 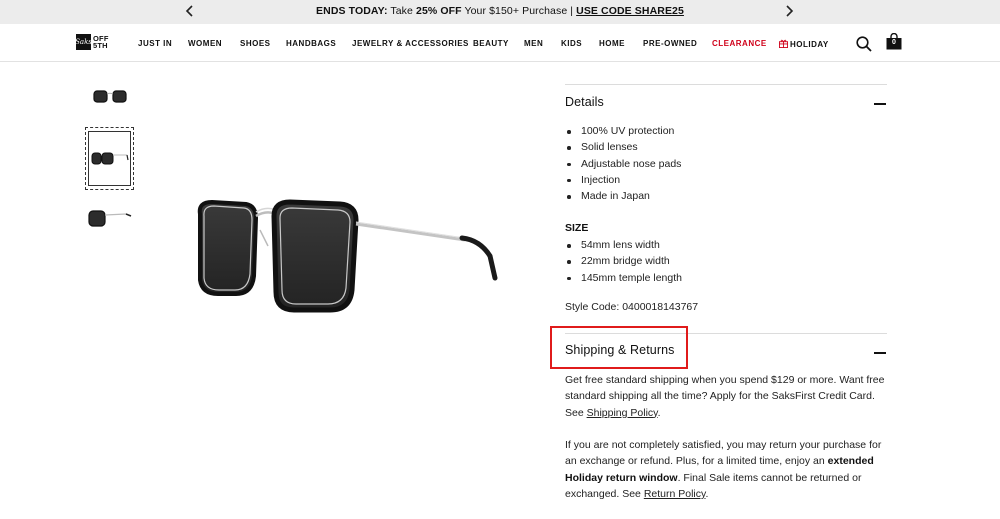 What do you see at coordinates (707, 493) in the screenshot?
I see `returns-text-end: .` at bounding box center [707, 493].